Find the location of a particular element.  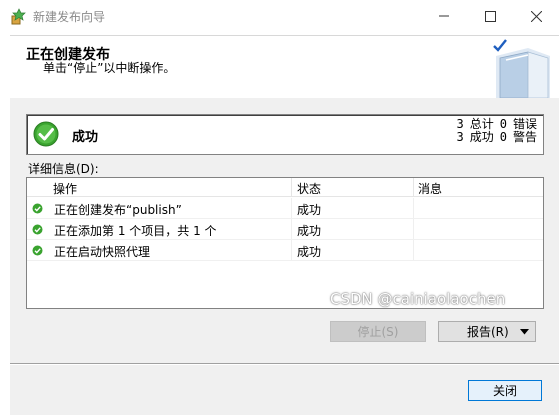

report-button-label: 报告(R) is located at coordinates (488, 332).